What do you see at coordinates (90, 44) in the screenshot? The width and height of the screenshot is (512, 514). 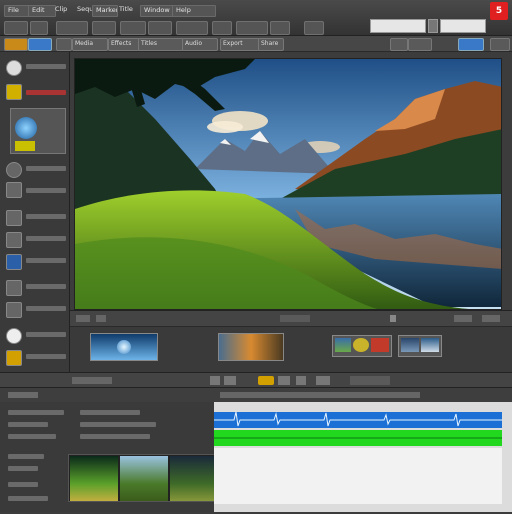 I see `media-button: Media` at bounding box center [90, 44].